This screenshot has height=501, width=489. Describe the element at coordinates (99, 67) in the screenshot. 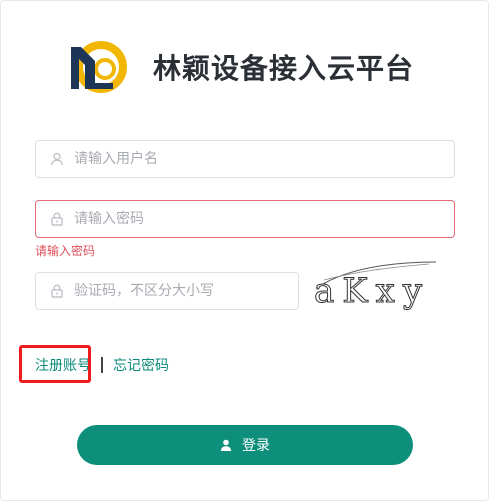

I see `brand-logo-icon` at that location.